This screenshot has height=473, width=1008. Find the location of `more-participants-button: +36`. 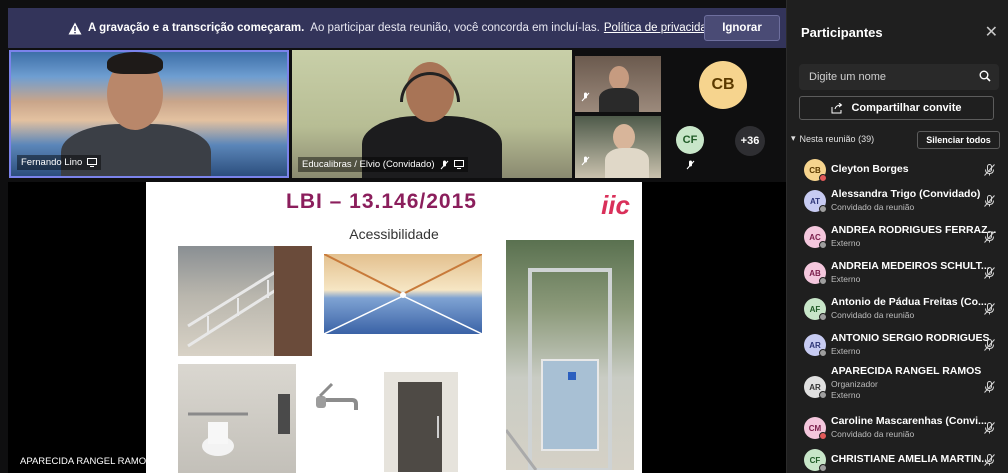

more-participants-button: +36 is located at coordinates (750, 141).